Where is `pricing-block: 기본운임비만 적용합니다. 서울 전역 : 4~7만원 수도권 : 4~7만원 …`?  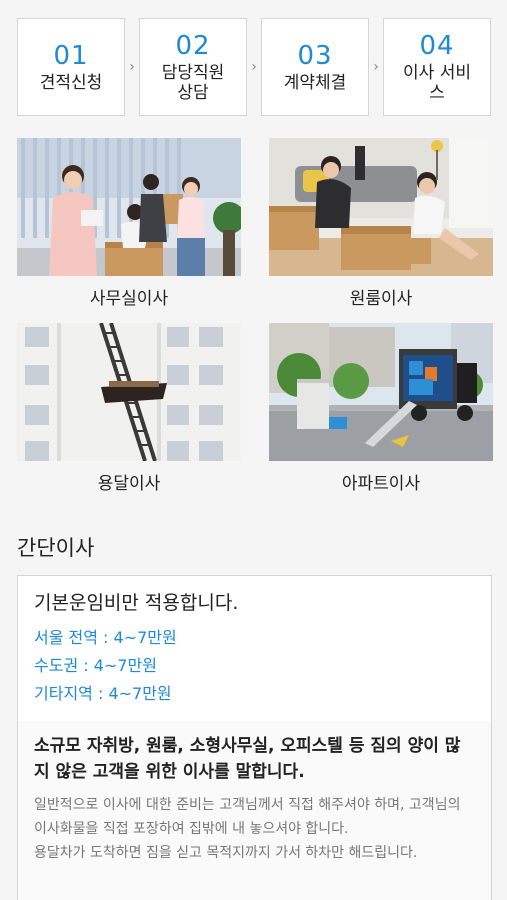 pricing-block: 기본운임비만 적용합니다. 서울 전역 : 4~7만원 수도권 : 4~7만원 … is located at coordinates (254, 642).